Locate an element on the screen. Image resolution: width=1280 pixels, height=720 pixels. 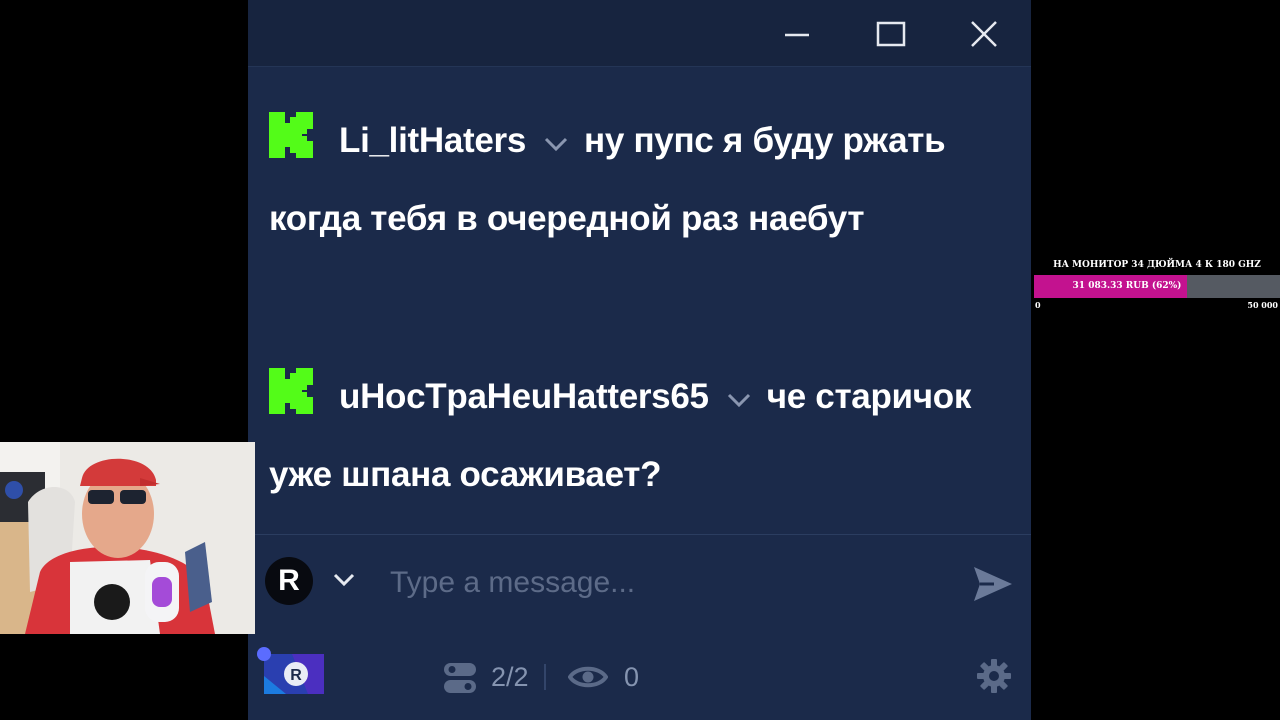
app-logo-icon: R is located at coordinates (293, 672).